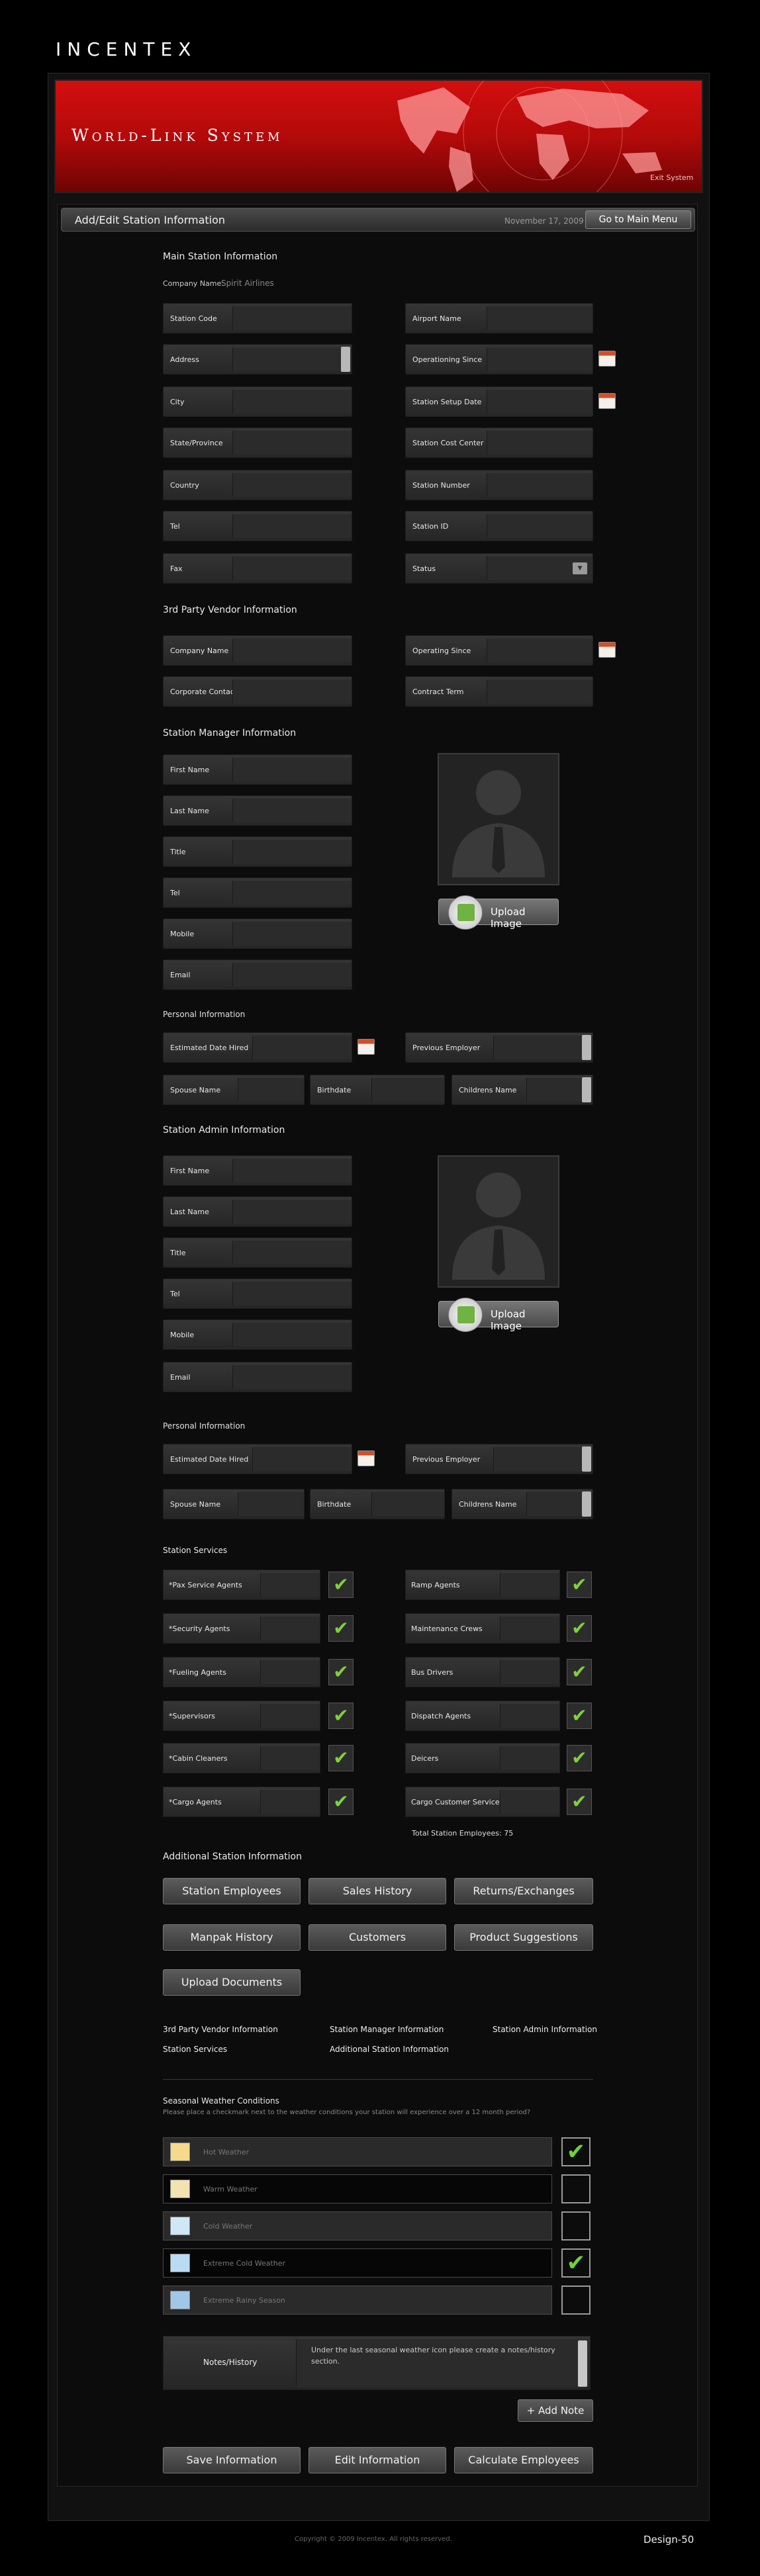 The height and width of the screenshot is (2576, 760). Describe the element at coordinates (257, 974) in the screenshot. I see `manager-email-field: Email` at that location.